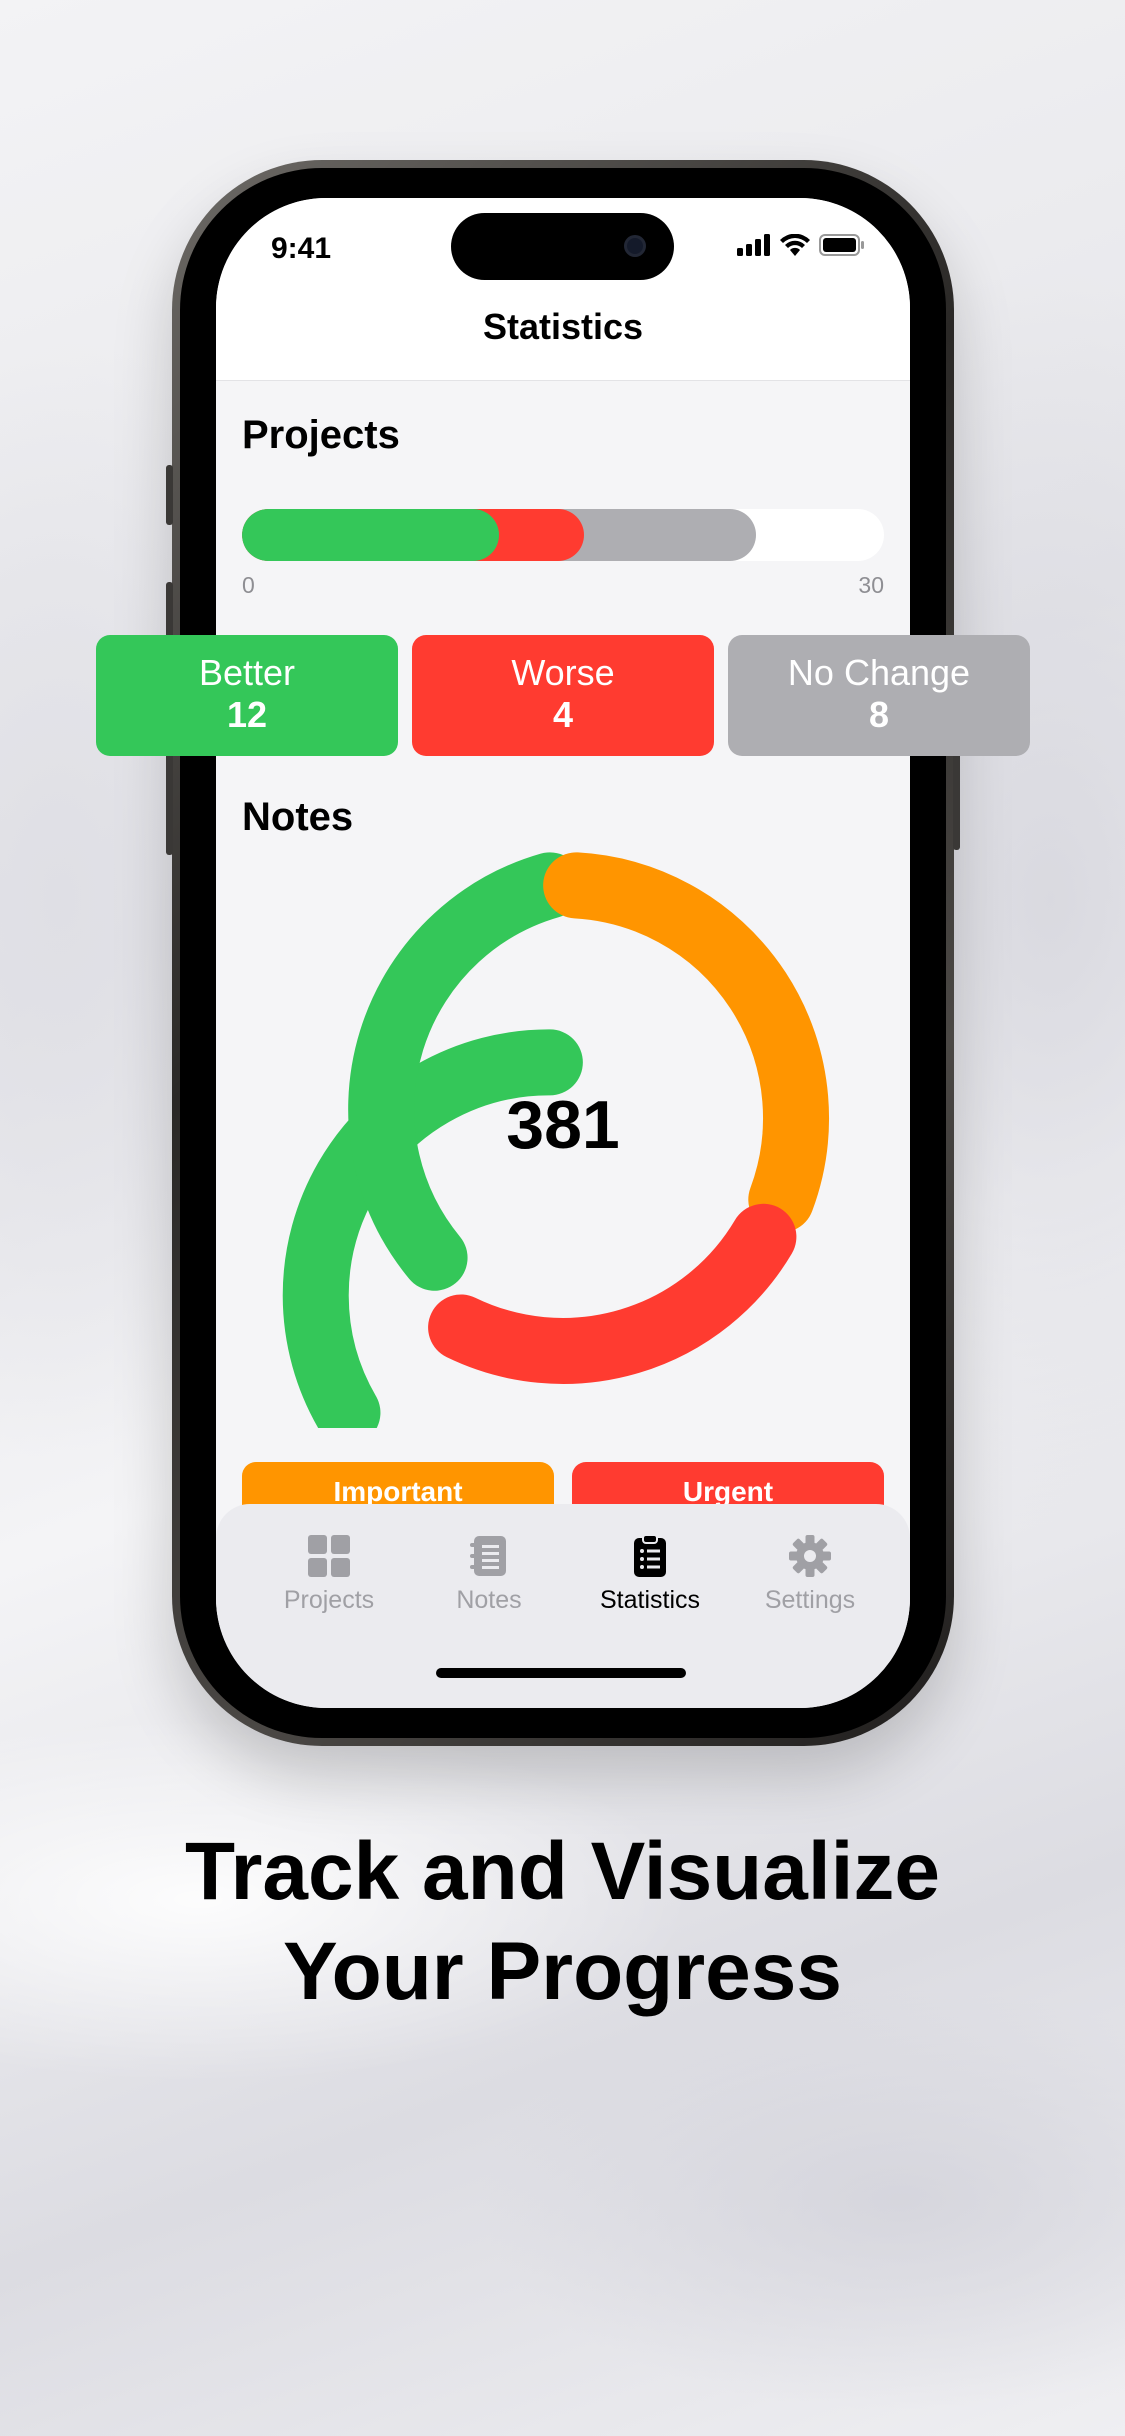 The width and height of the screenshot is (1125, 2436). I want to click on navigation-header: Statistics, so click(563, 339).